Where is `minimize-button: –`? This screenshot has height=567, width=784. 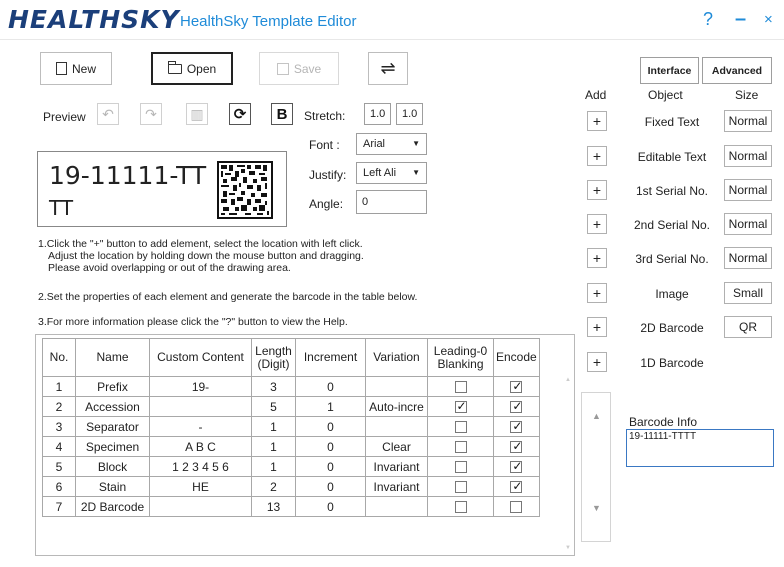
minimize-button: – is located at coordinates (740, 19).